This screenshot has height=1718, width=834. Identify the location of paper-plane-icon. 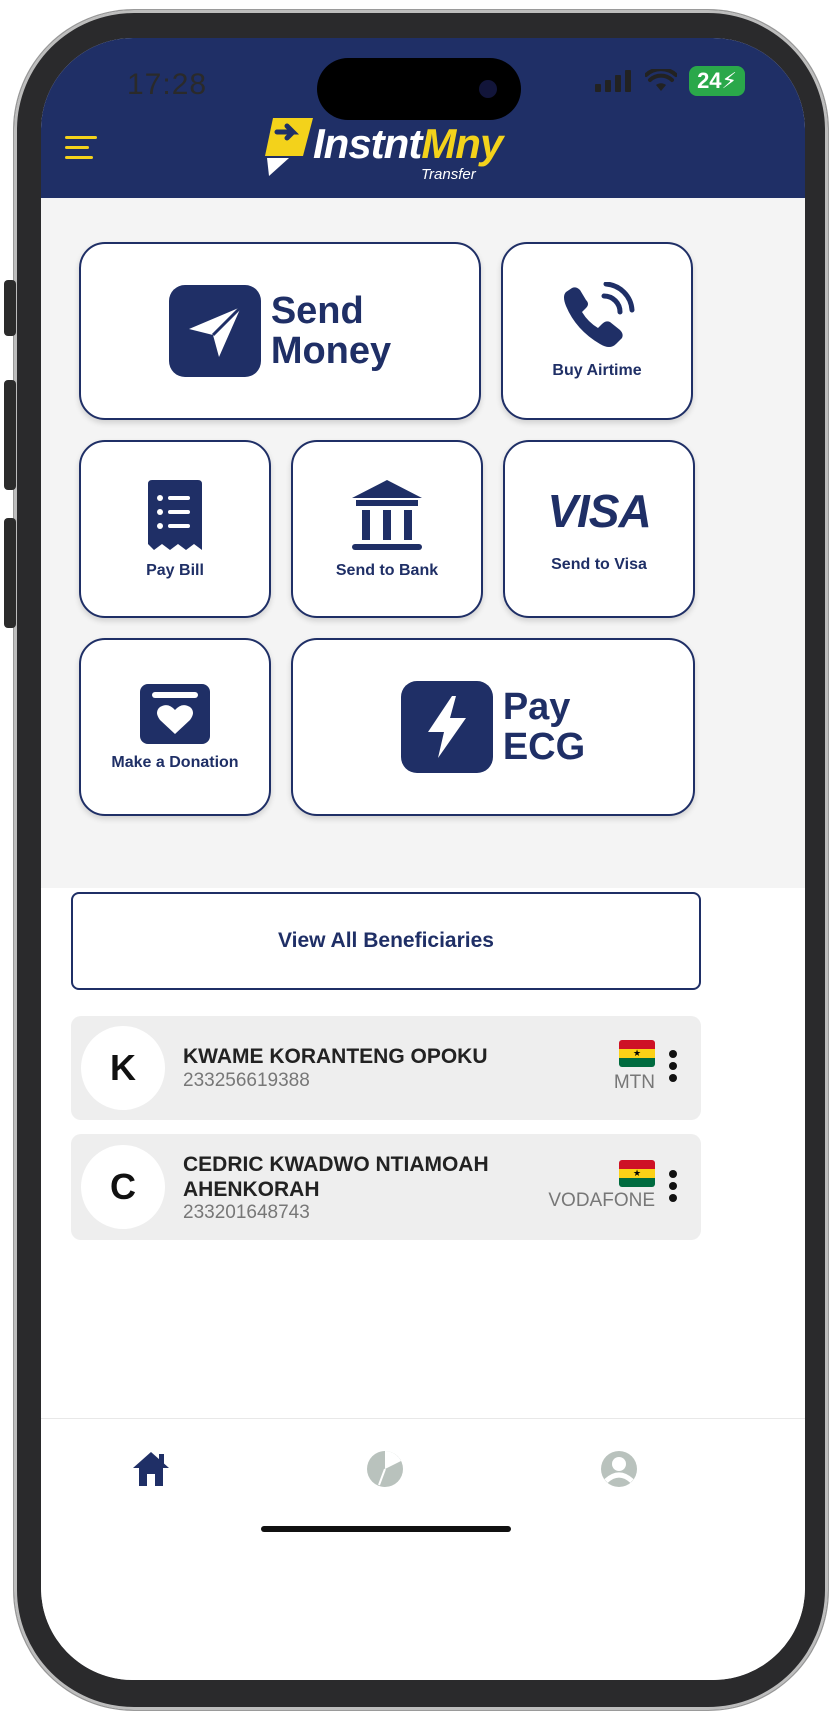
(214, 331).